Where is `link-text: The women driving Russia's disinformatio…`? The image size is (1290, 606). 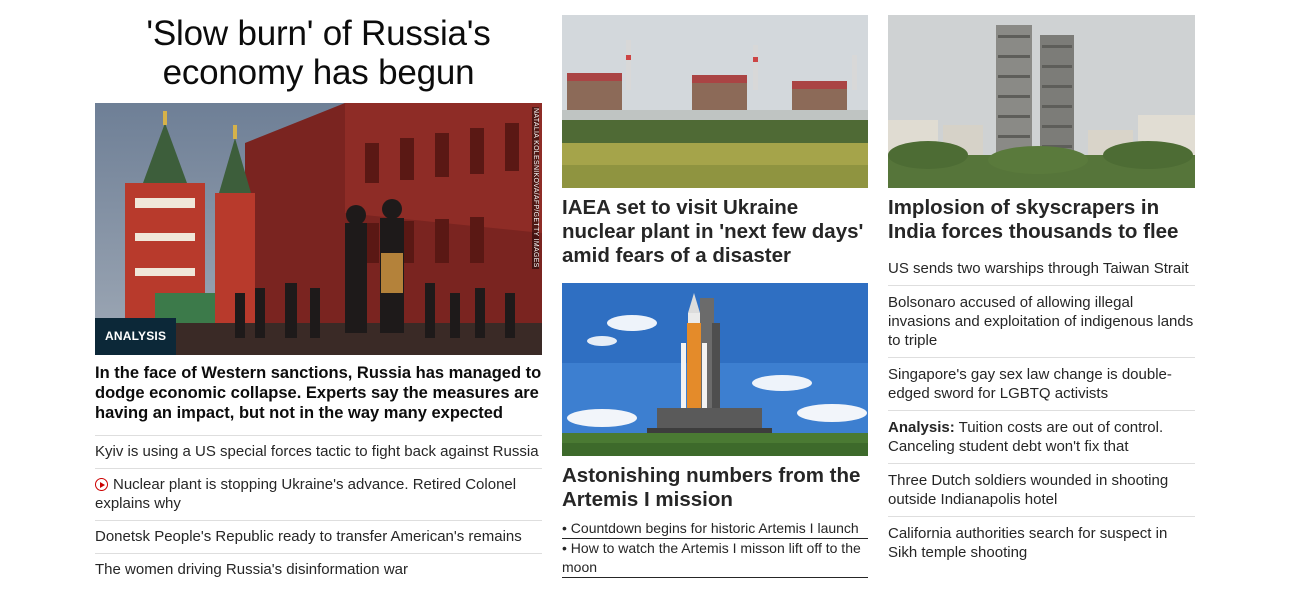 link-text: The women driving Russia's disinformatio… is located at coordinates (251, 569).